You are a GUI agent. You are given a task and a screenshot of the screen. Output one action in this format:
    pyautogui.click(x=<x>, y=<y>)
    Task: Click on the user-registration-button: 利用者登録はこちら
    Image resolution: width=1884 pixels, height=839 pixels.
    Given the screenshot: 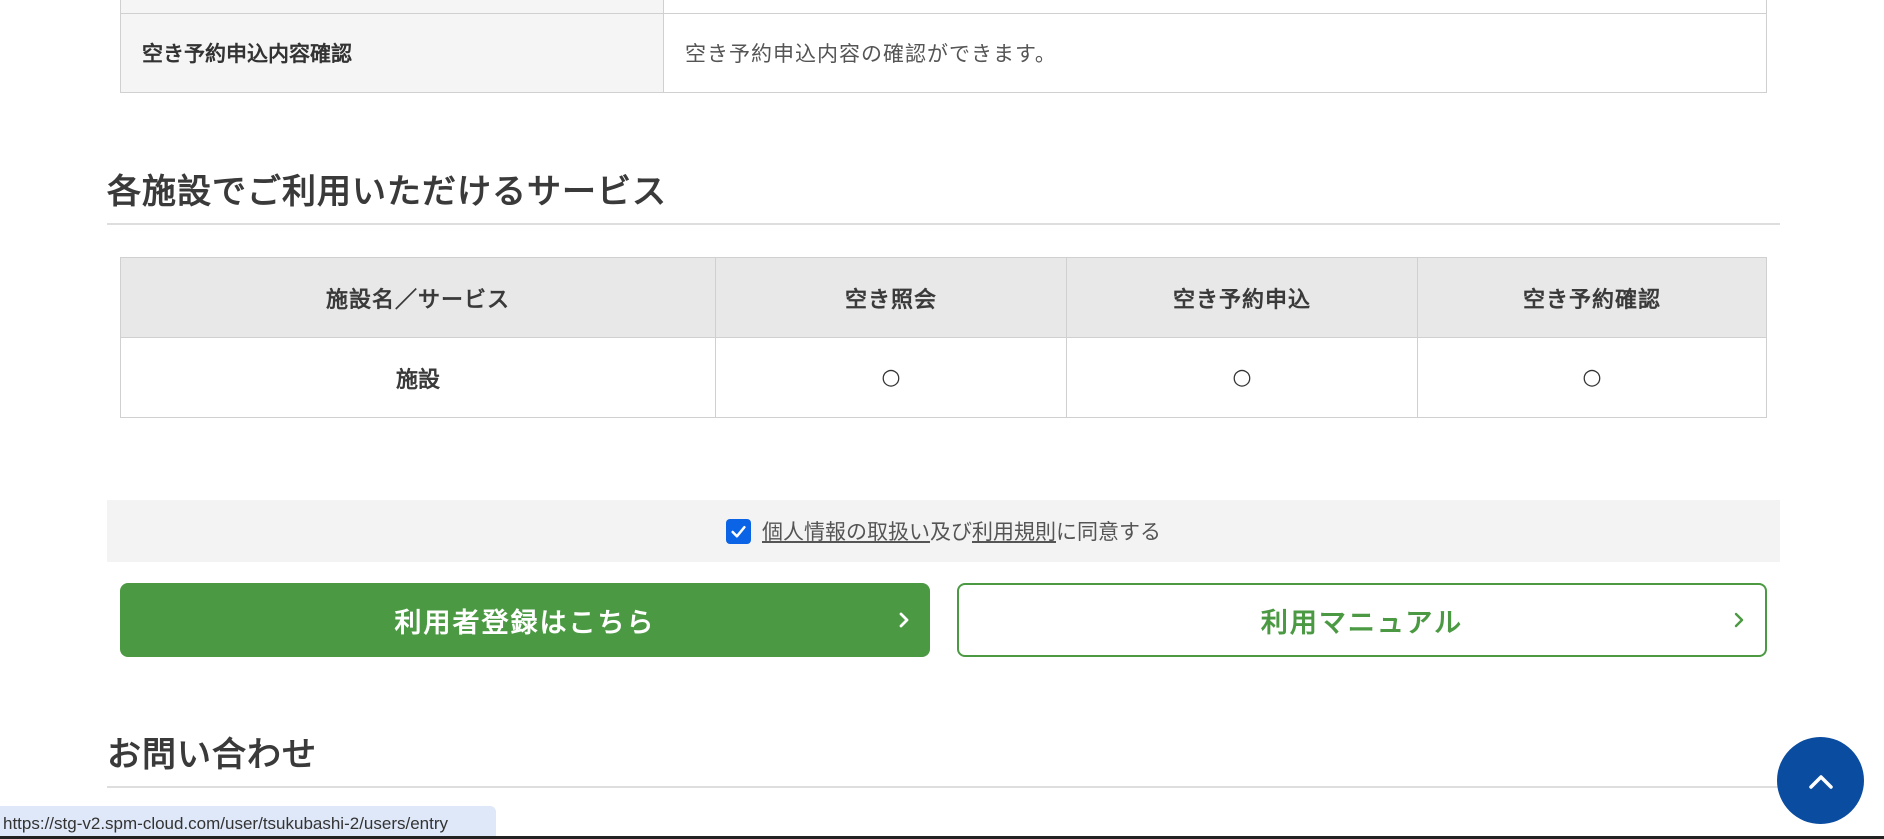 What is the action you would take?
    pyautogui.click(x=525, y=620)
    